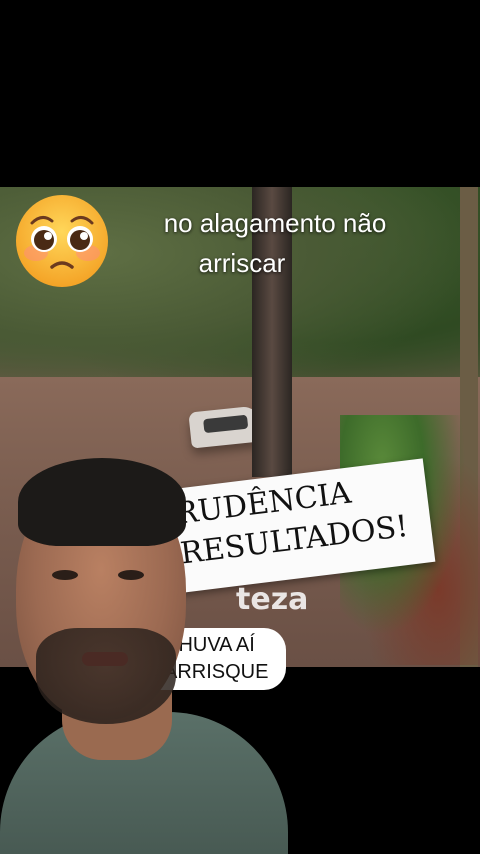 The image size is (480, 854). Describe the element at coordinates (105, 659) in the screenshot. I see `man-mouth` at that location.